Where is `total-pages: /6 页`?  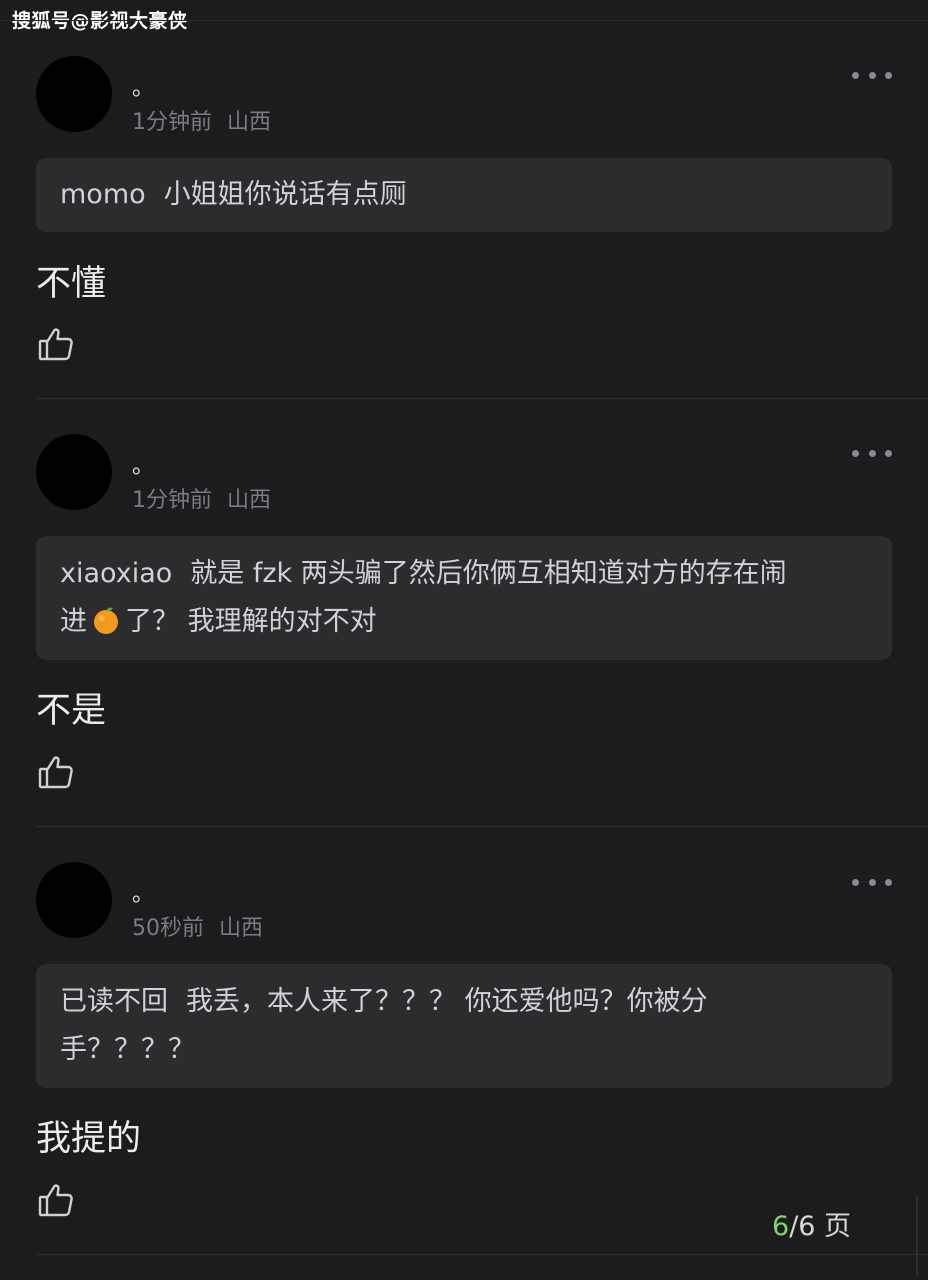 total-pages: /6 页 is located at coordinates (820, 1226).